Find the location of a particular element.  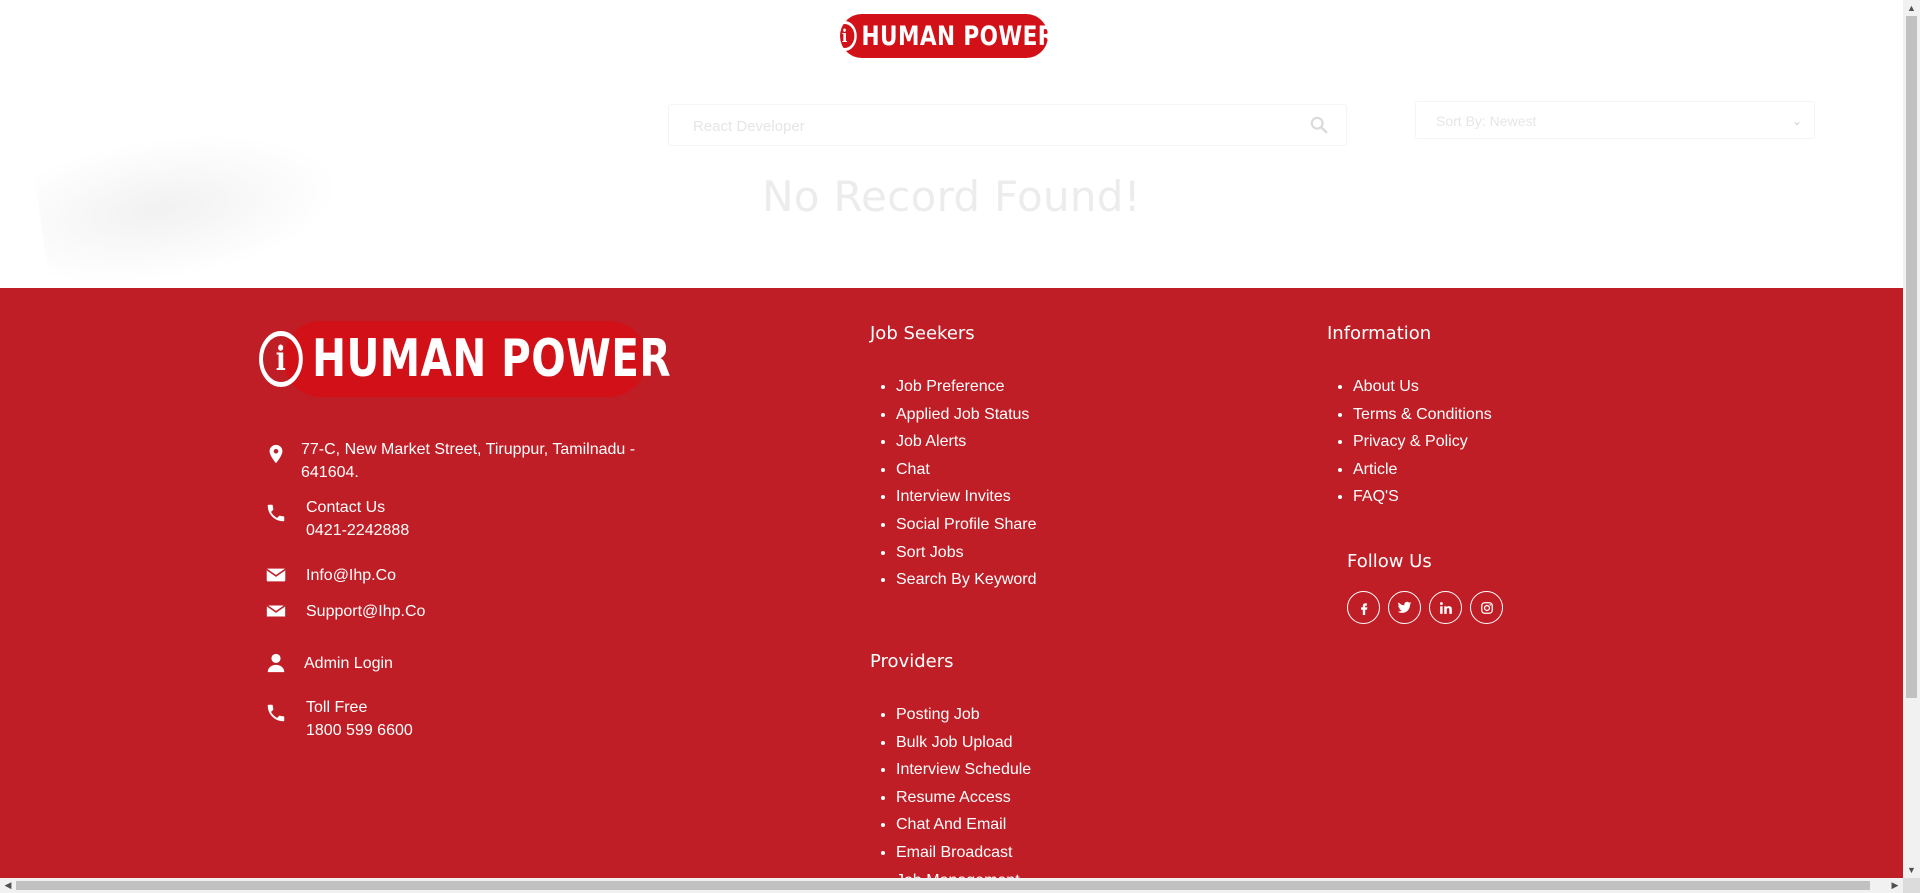

toll-free-label: Toll Free is located at coordinates (337, 707).